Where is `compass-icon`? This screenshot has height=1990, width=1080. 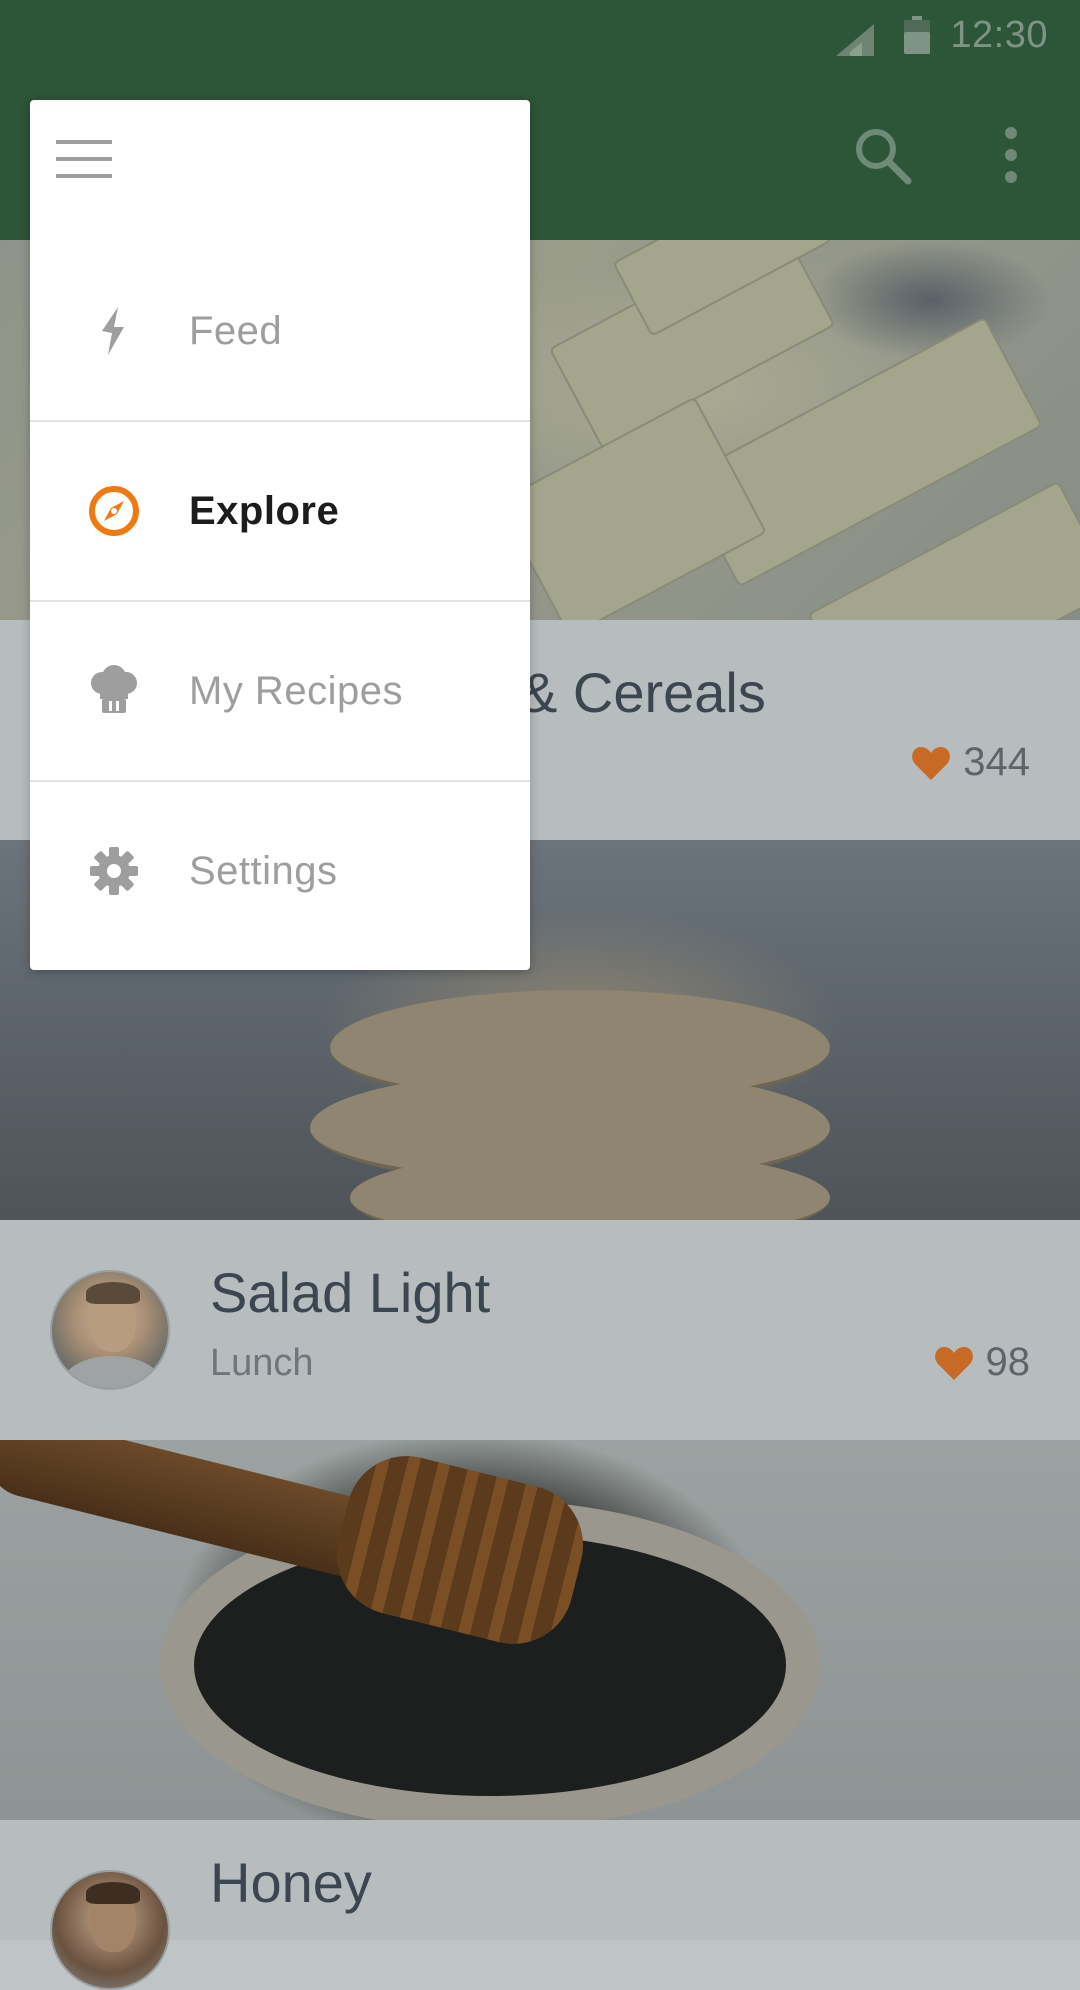
compass-icon is located at coordinates (114, 511).